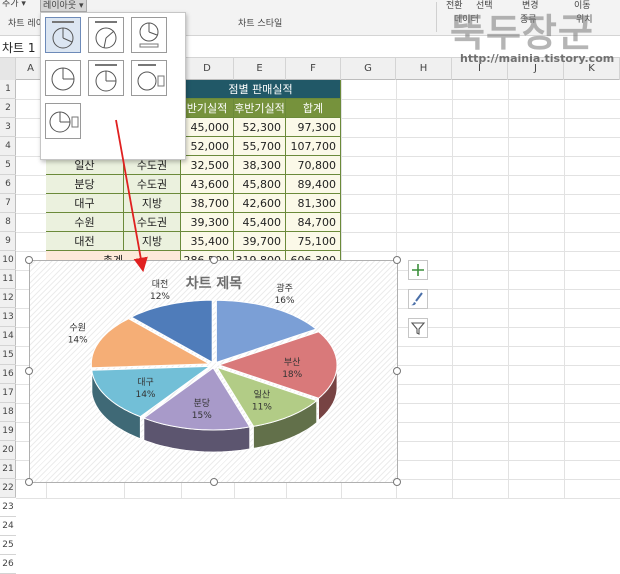  What do you see at coordinates (260, 203) in the screenshot?
I see `table-cell-h2: 42,600` at bounding box center [260, 203].